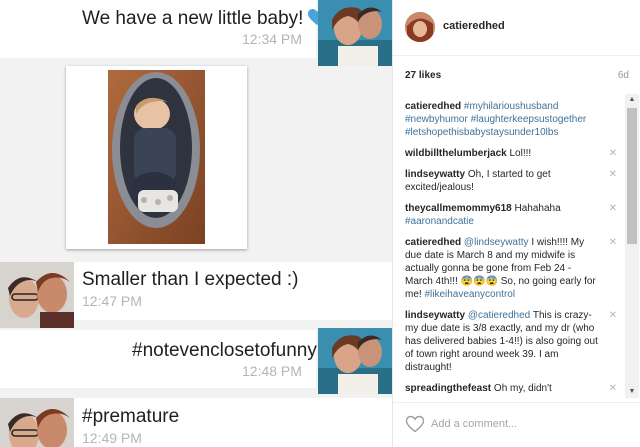 Image resolution: width=640 pixels, height=447 pixels. I want to click on comment: wildbillthelumberjack Lol!!! ✕, so click(511, 153).